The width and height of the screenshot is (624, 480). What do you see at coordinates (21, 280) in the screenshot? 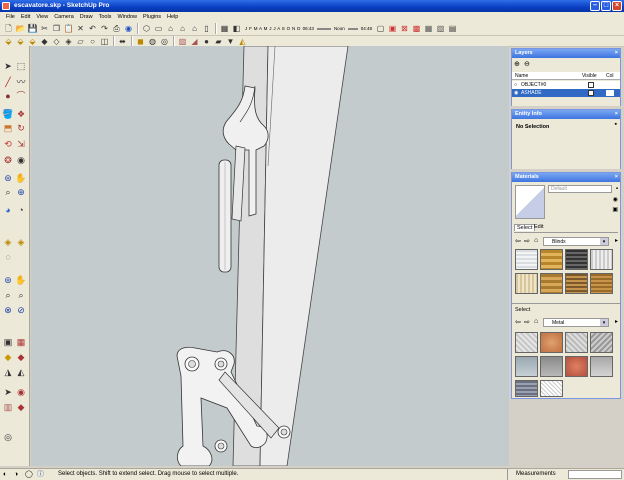
I see `hand-icon: ✋` at bounding box center [21, 280].